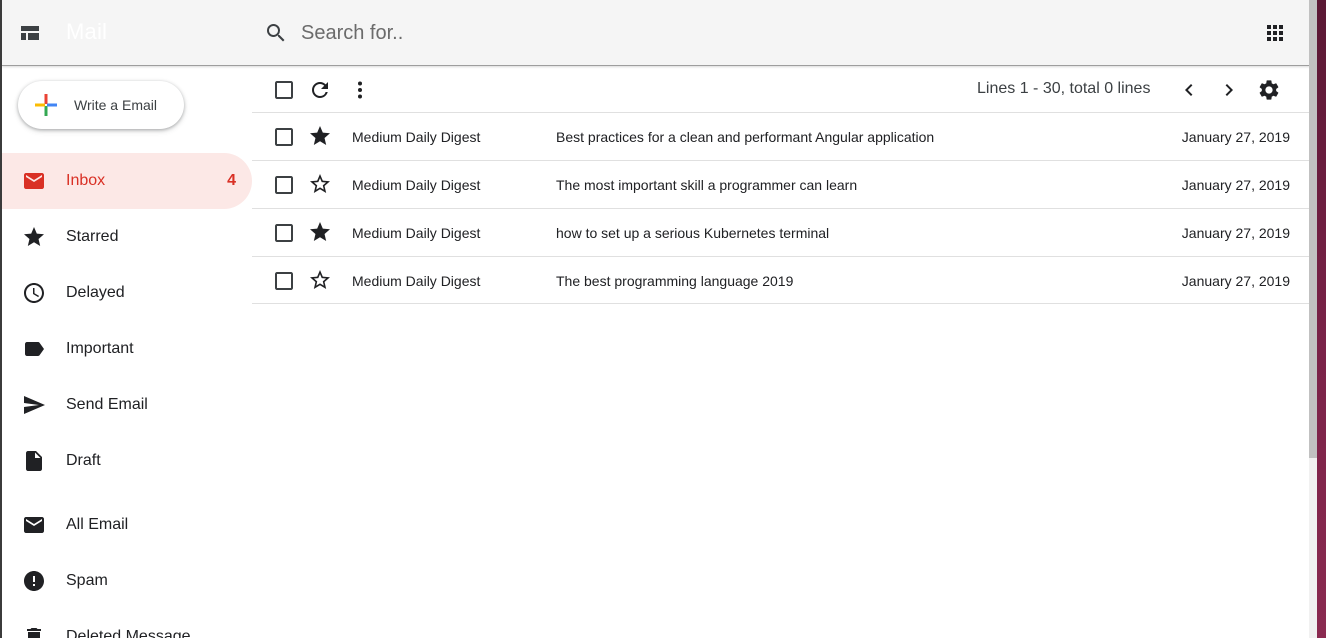 The image size is (1326, 638). Describe the element at coordinates (100, 348) in the screenshot. I see `sidebar-item-label: Important` at that location.